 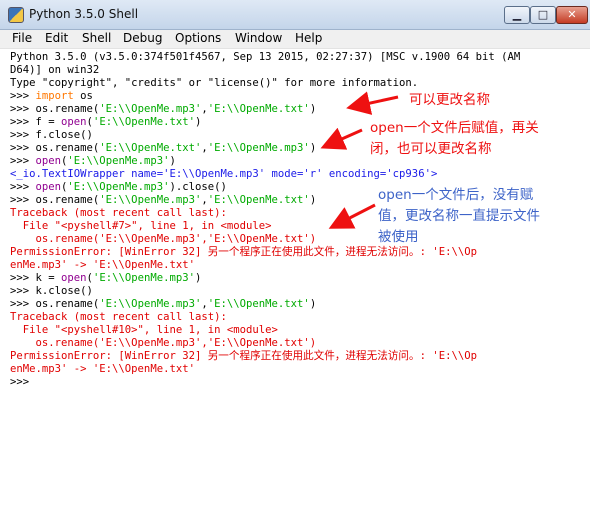 What do you see at coordinates (308, 38) in the screenshot?
I see `menu-help: Help` at bounding box center [308, 38].